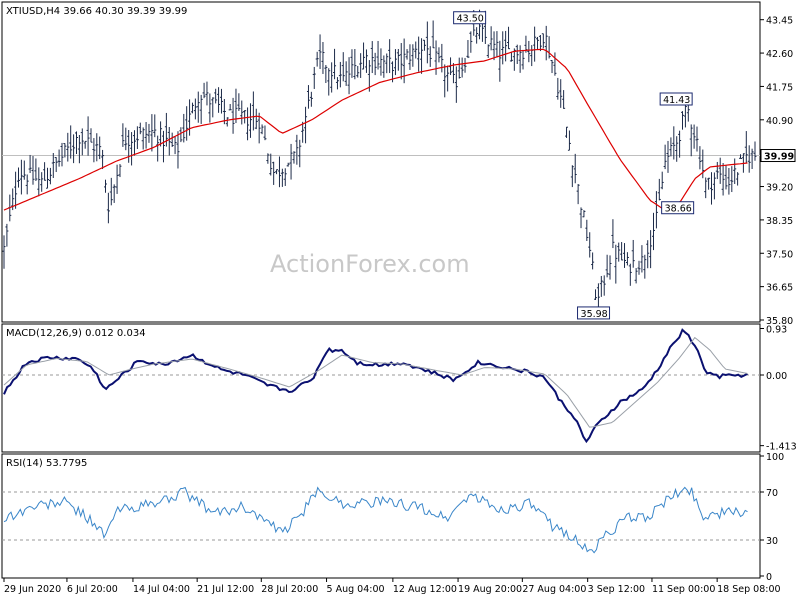 This screenshot has height=604, width=800. What do you see at coordinates (616, 589) in the screenshot?
I see `x-tick-label: 3 Sep 12:00` at bounding box center [616, 589].